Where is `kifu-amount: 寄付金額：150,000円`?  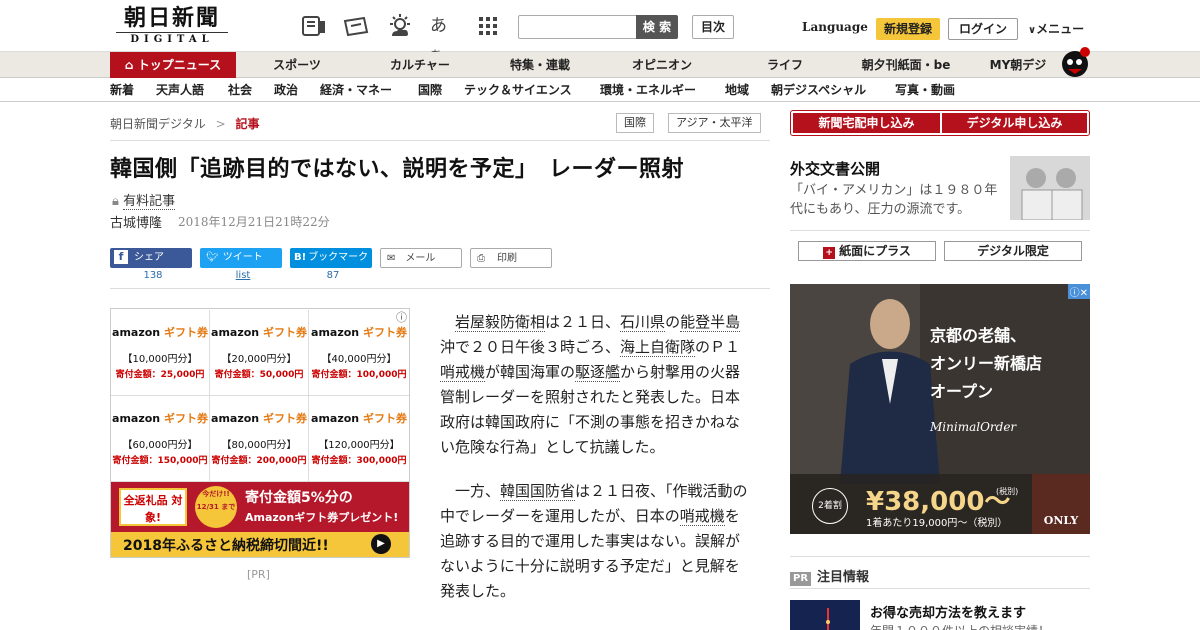
kifu-amount: 寄付金額：150,000円 is located at coordinates (160, 461).